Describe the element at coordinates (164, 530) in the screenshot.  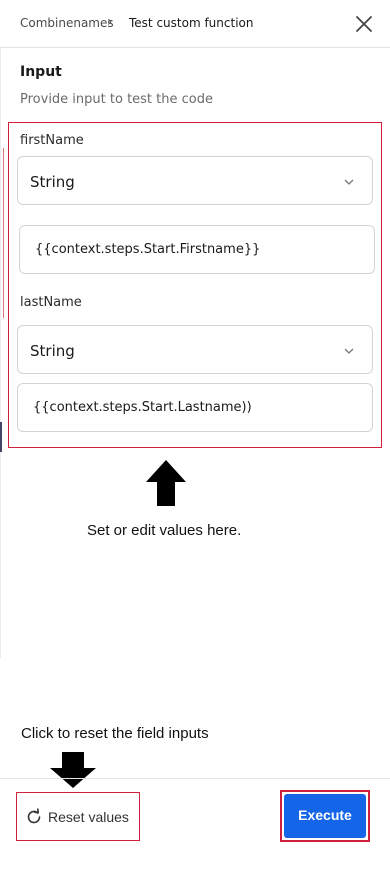
I see `set-values-note: Set or edit values here.` at that location.